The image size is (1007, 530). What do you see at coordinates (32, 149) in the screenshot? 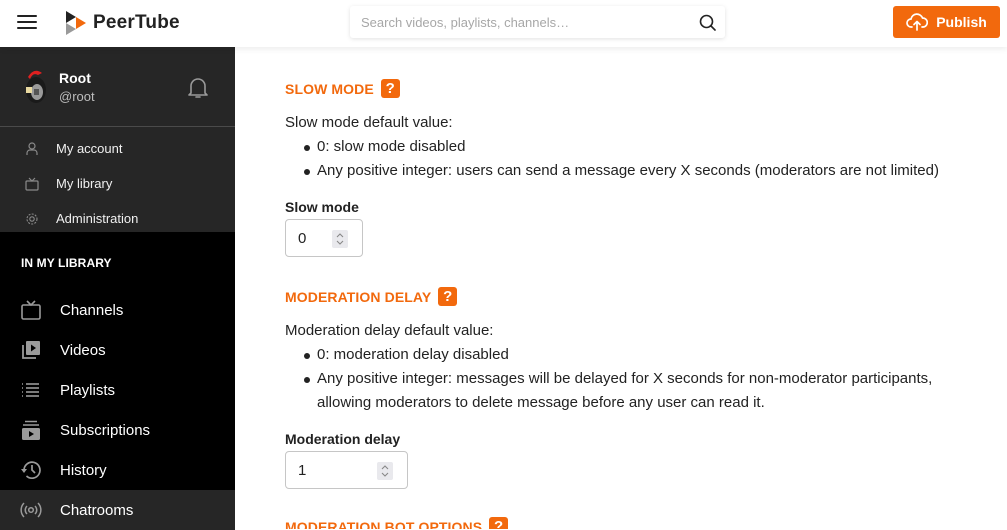
I see `user-icon` at bounding box center [32, 149].